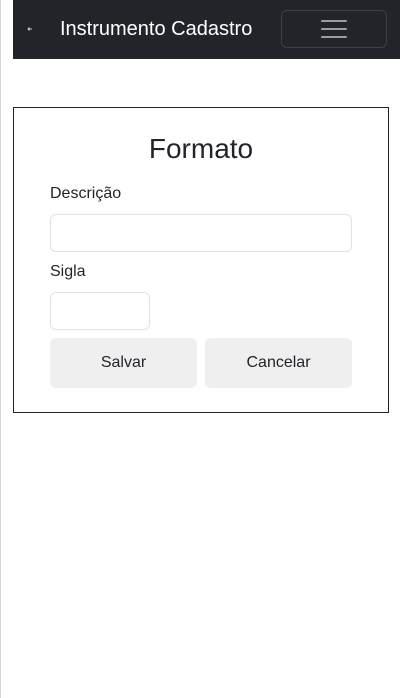 The height and width of the screenshot is (698, 400). I want to click on navbar-toggler-button, so click(334, 29).